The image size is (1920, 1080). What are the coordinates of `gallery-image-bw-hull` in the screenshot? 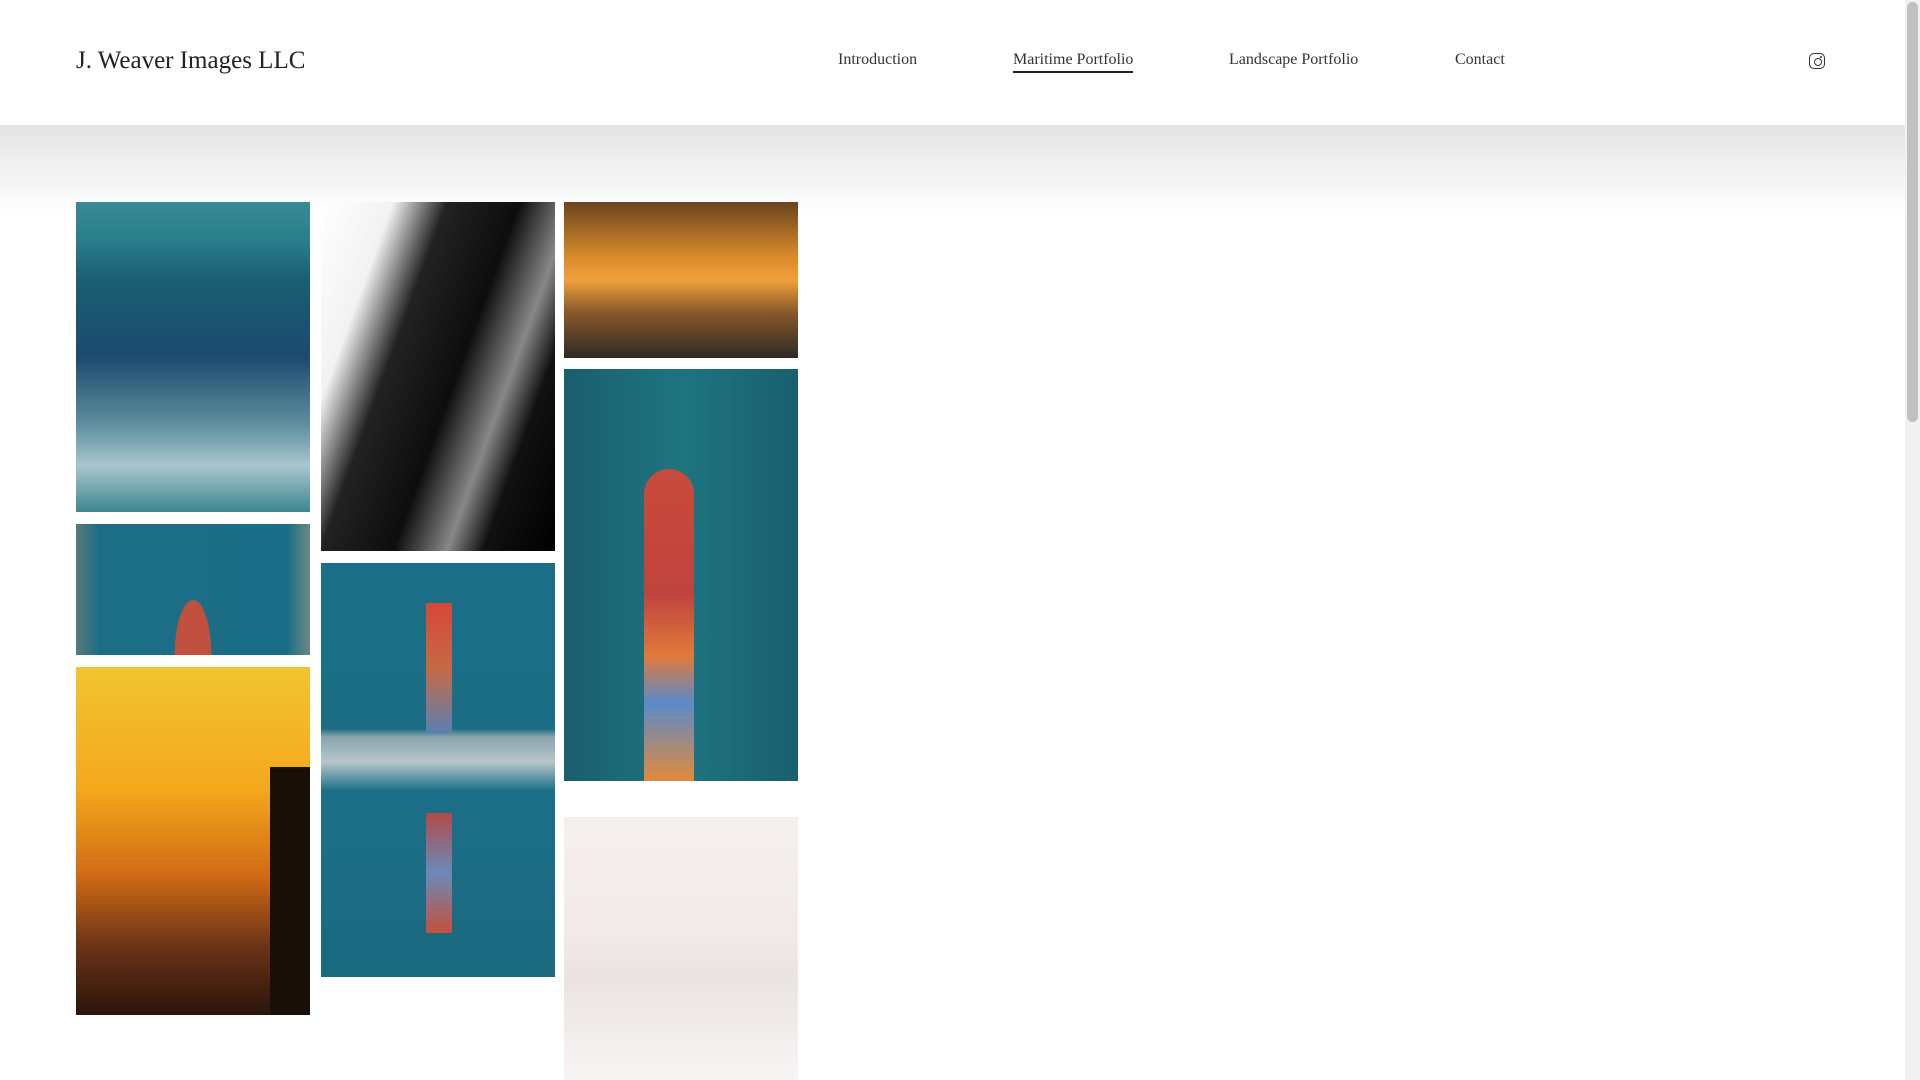 It's located at (438, 376).